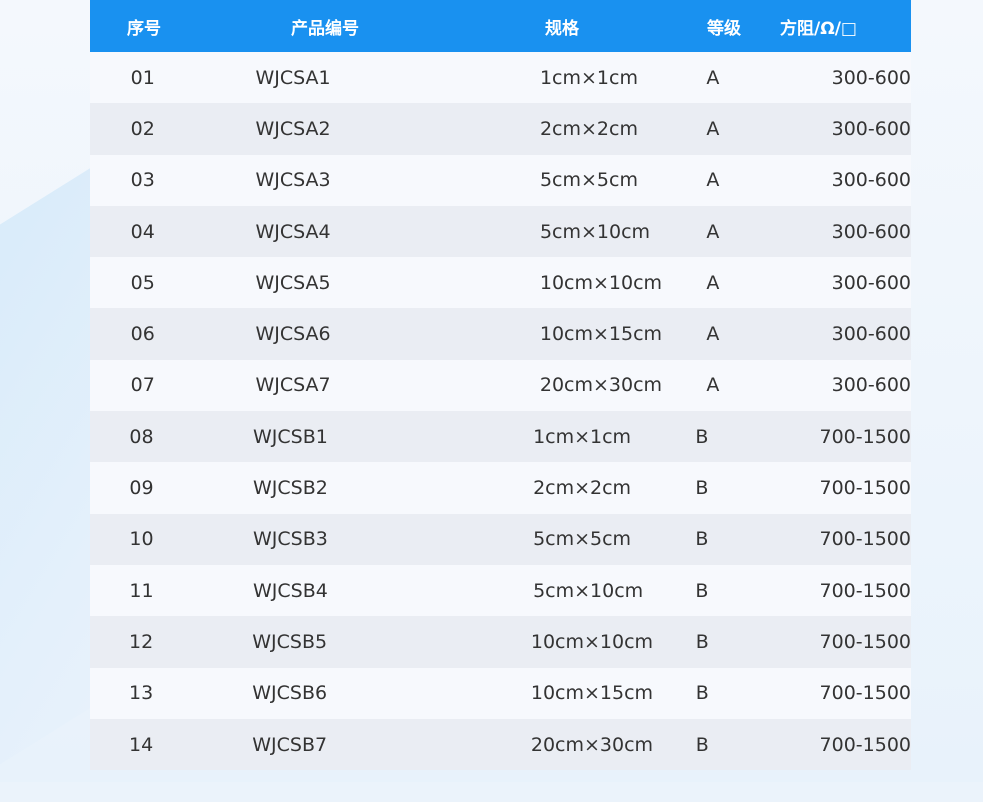 This screenshot has width=983, height=802. What do you see at coordinates (500, 744) in the screenshot?
I see `table-row: 14 WJCSB7 20cm×30cm B 700-1500` at bounding box center [500, 744].